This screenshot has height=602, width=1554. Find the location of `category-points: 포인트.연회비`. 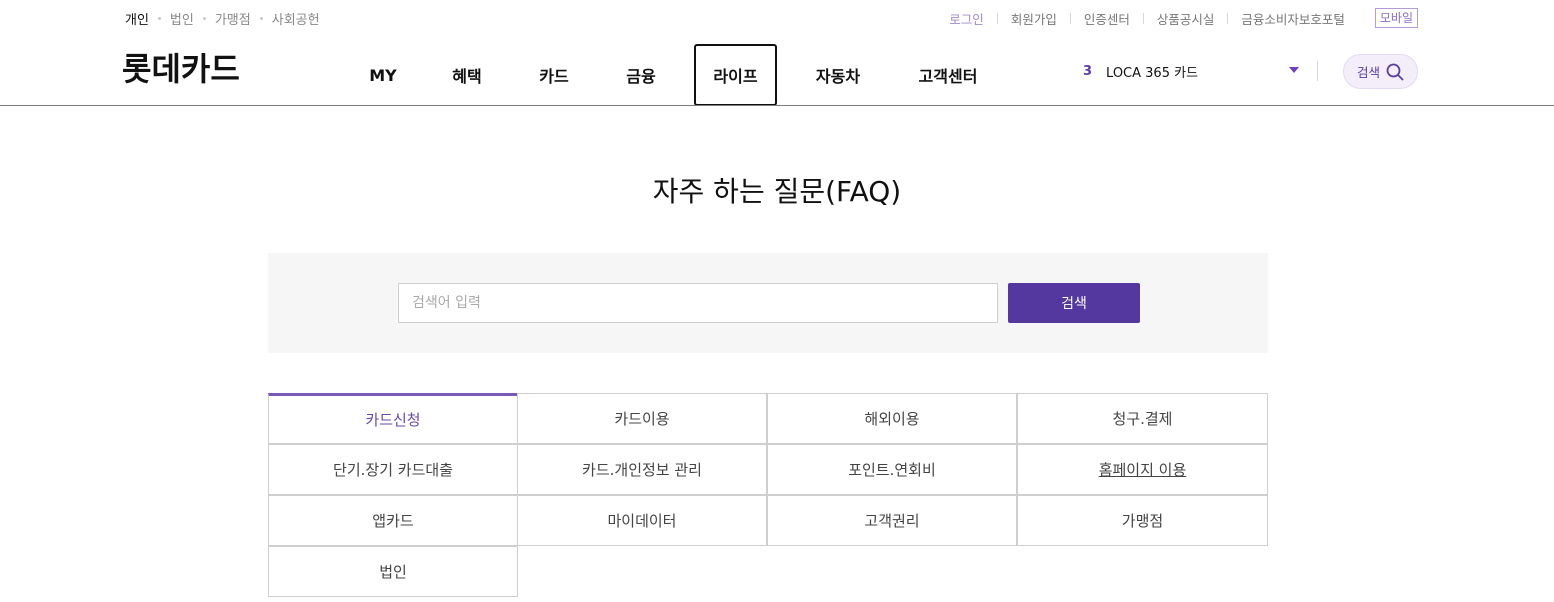

category-points: 포인트.연회비 is located at coordinates (892, 469).